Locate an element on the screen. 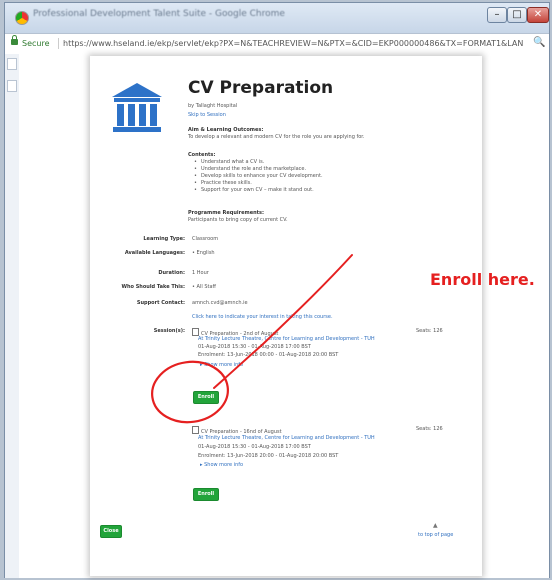 This screenshot has width=552, height=580. annotation-overlay is located at coordinates (252, 339).